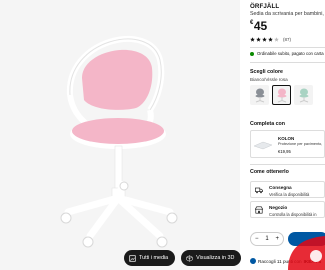  I want to click on truck-icon, so click(259, 190).